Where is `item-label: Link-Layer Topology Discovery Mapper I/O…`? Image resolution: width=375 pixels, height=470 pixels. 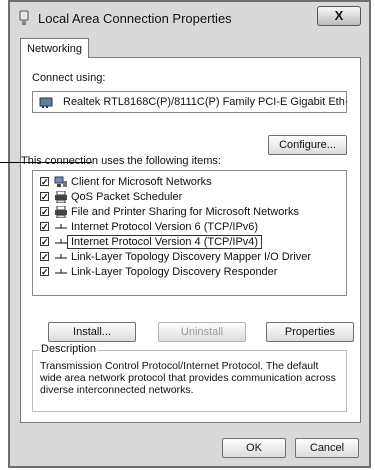
item-label: Link-Layer Topology Discovery Mapper I/O… is located at coordinates (191, 257).